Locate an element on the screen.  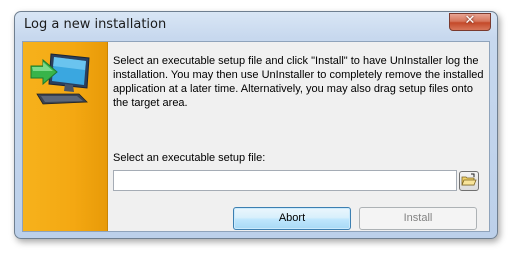
install-computer-arrow-icon is located at coordinates (60, 79).